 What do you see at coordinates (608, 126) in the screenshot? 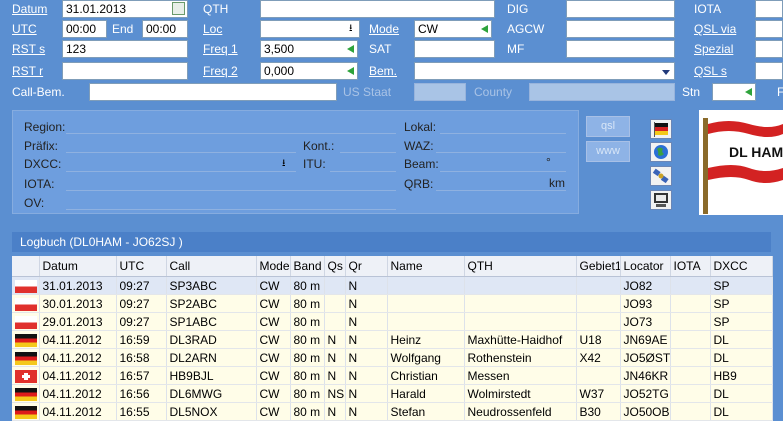
I see `qsl-button: qsl` at bounding box center [608, 126].